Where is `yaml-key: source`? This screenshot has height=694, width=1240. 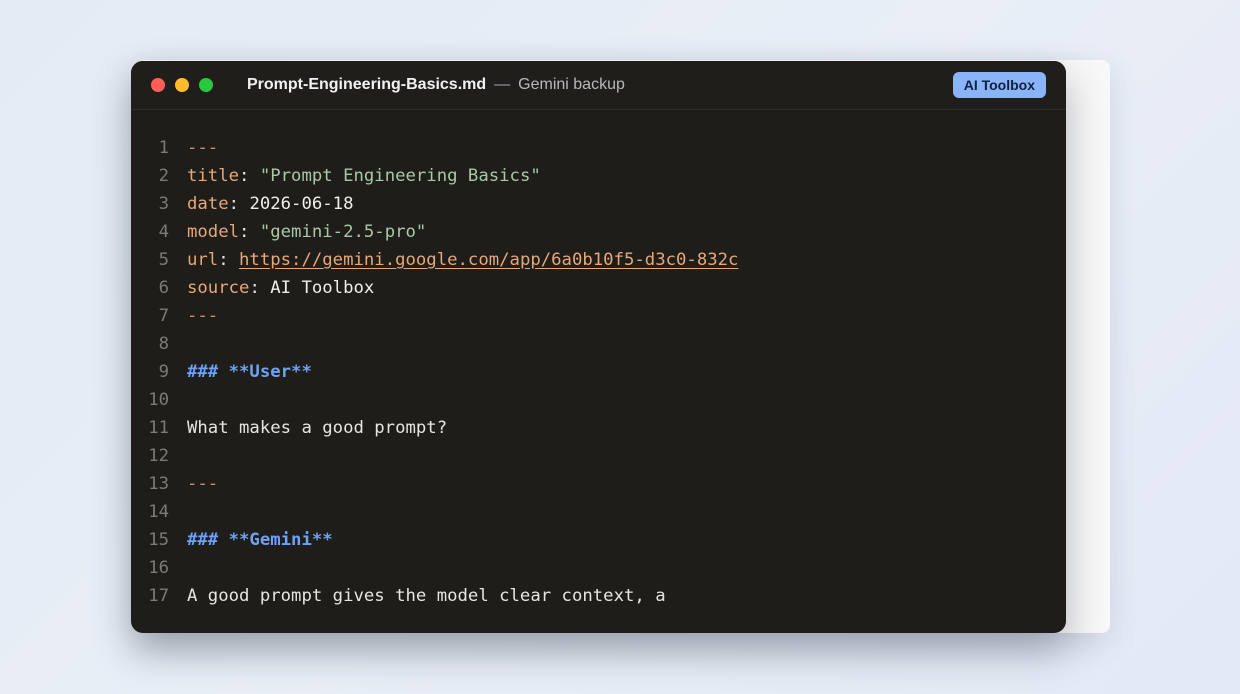
yaml-key: source is located at coordinates (218, 288).